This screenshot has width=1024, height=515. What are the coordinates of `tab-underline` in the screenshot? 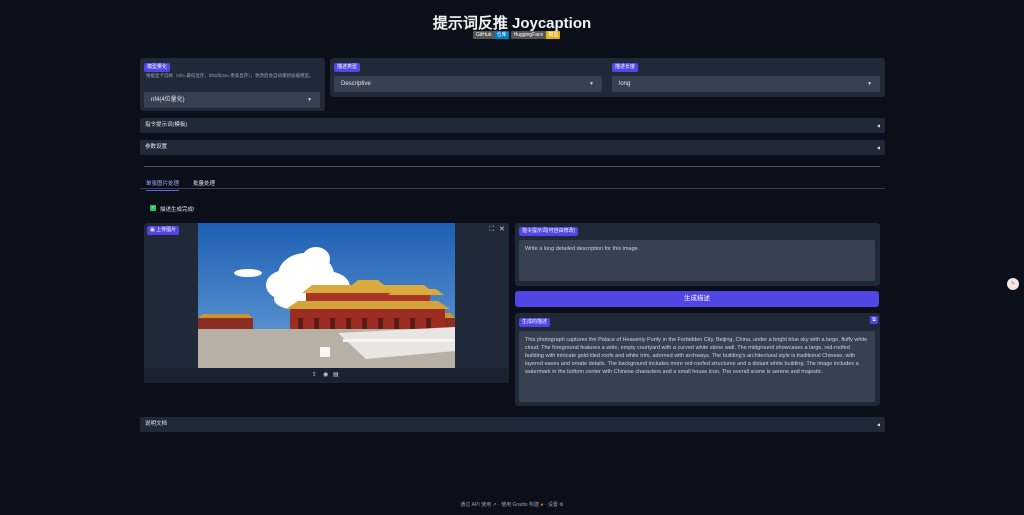 It's located at (512, 188).